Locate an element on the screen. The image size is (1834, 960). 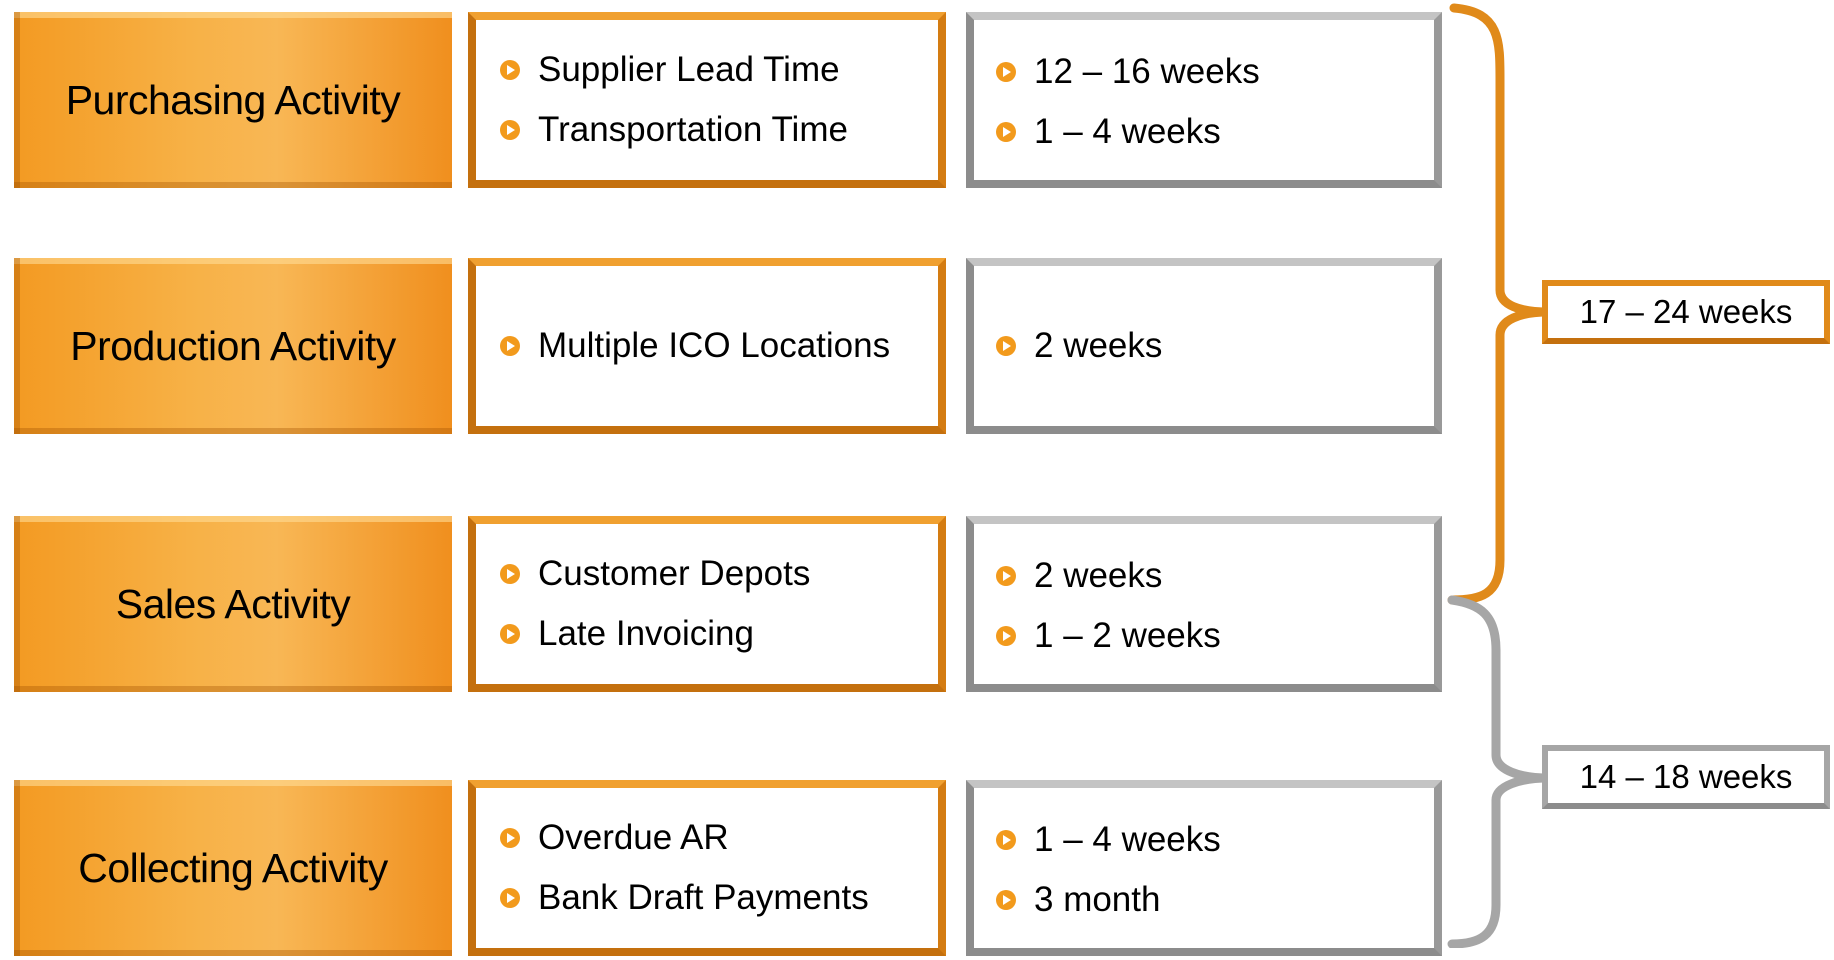
lower-bracket is located at coordinates (1498, 771).